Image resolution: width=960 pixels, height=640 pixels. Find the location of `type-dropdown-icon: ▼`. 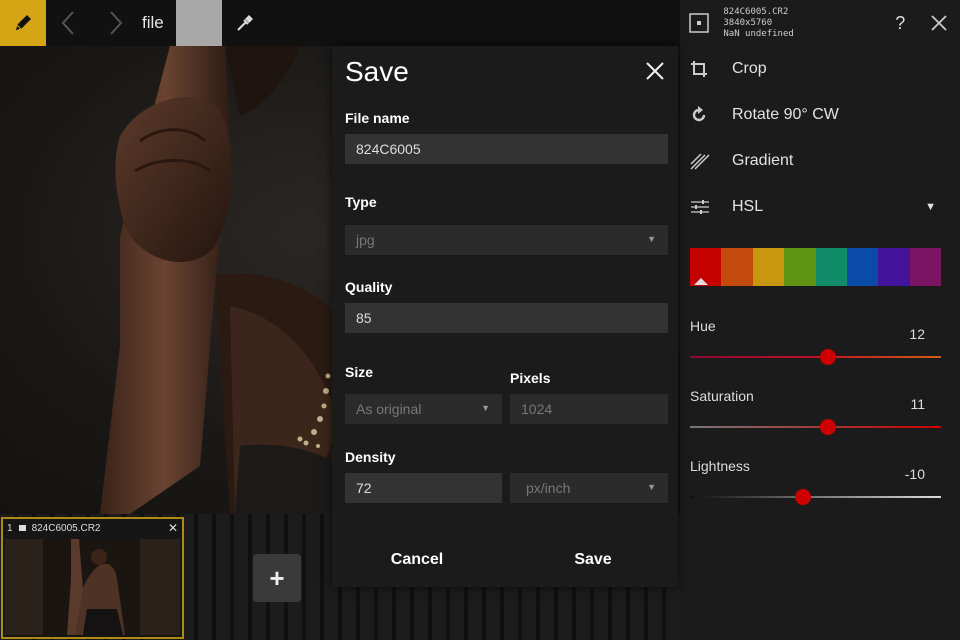

type-dropdown-icon: ▼ is located at coordinates (651, 239).